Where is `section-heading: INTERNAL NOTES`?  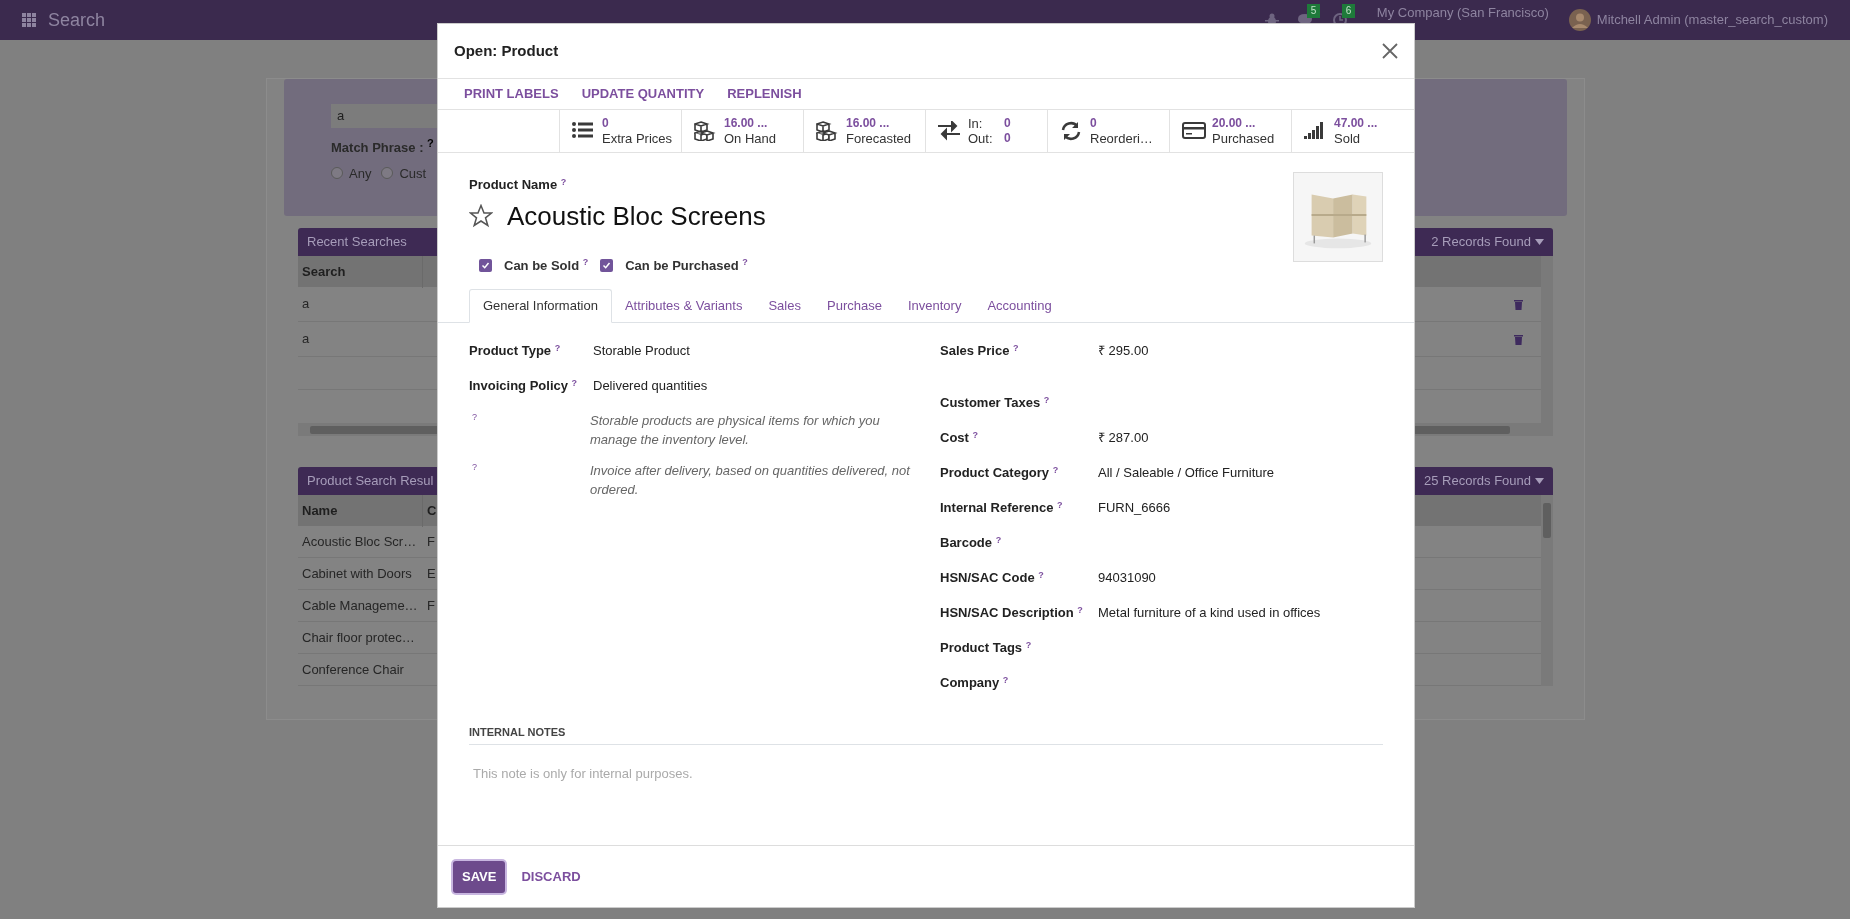
section-heading: INTERNAL NOTES is located at coordinates (926, 734).